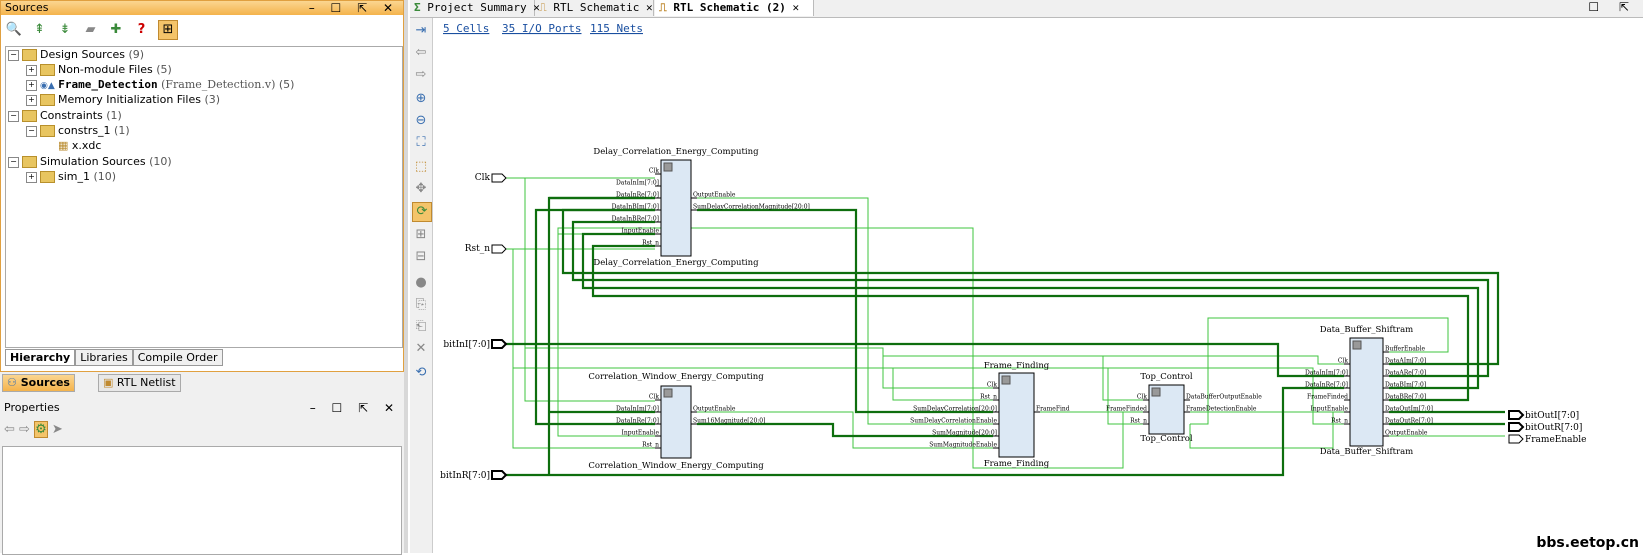  What do you see at coordinates (90, 161) in the screenshot?
I see `tree-item-sim-sources: − Simulation Sources (10)` at bounding box center [90, 161].